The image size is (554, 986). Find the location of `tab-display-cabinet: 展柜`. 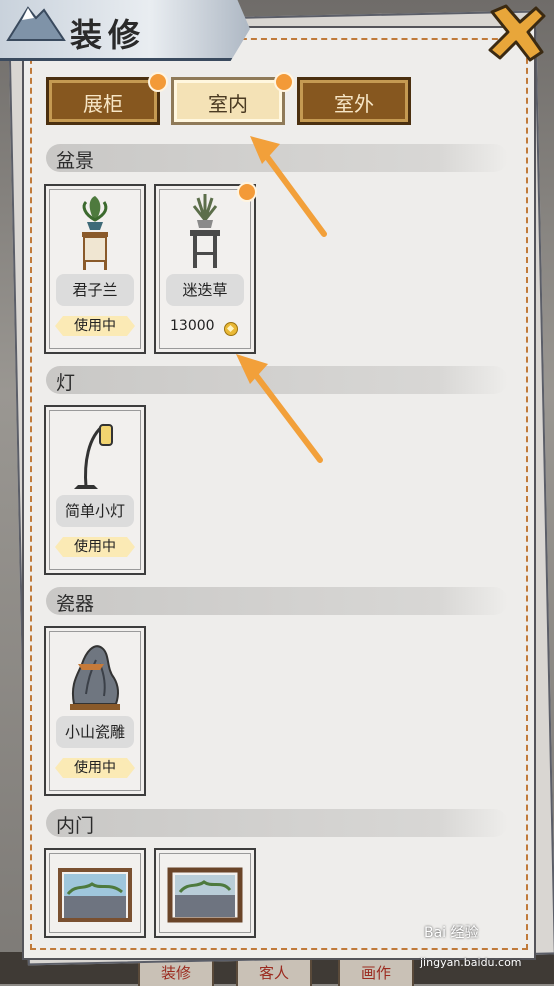

tab-display-cabinet: 展柜 is located at coordinates (103, 101).